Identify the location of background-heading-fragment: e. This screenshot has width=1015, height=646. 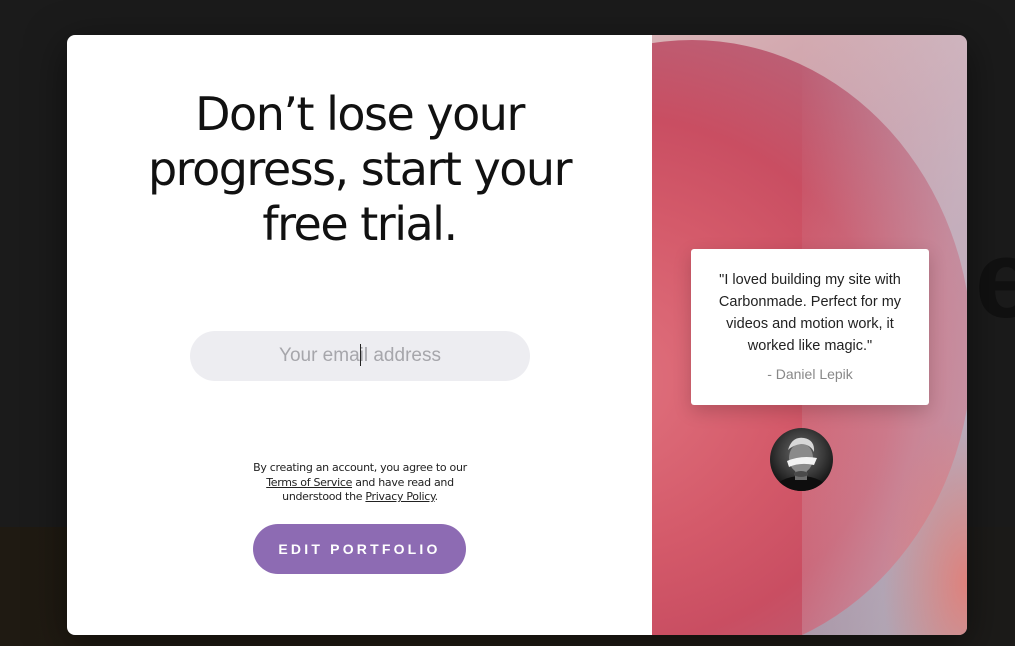
(995, 279).